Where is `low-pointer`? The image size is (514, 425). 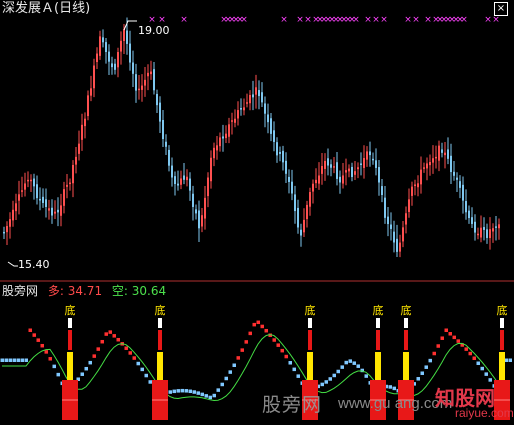
low-pointer is located at coordinates (12, 264).